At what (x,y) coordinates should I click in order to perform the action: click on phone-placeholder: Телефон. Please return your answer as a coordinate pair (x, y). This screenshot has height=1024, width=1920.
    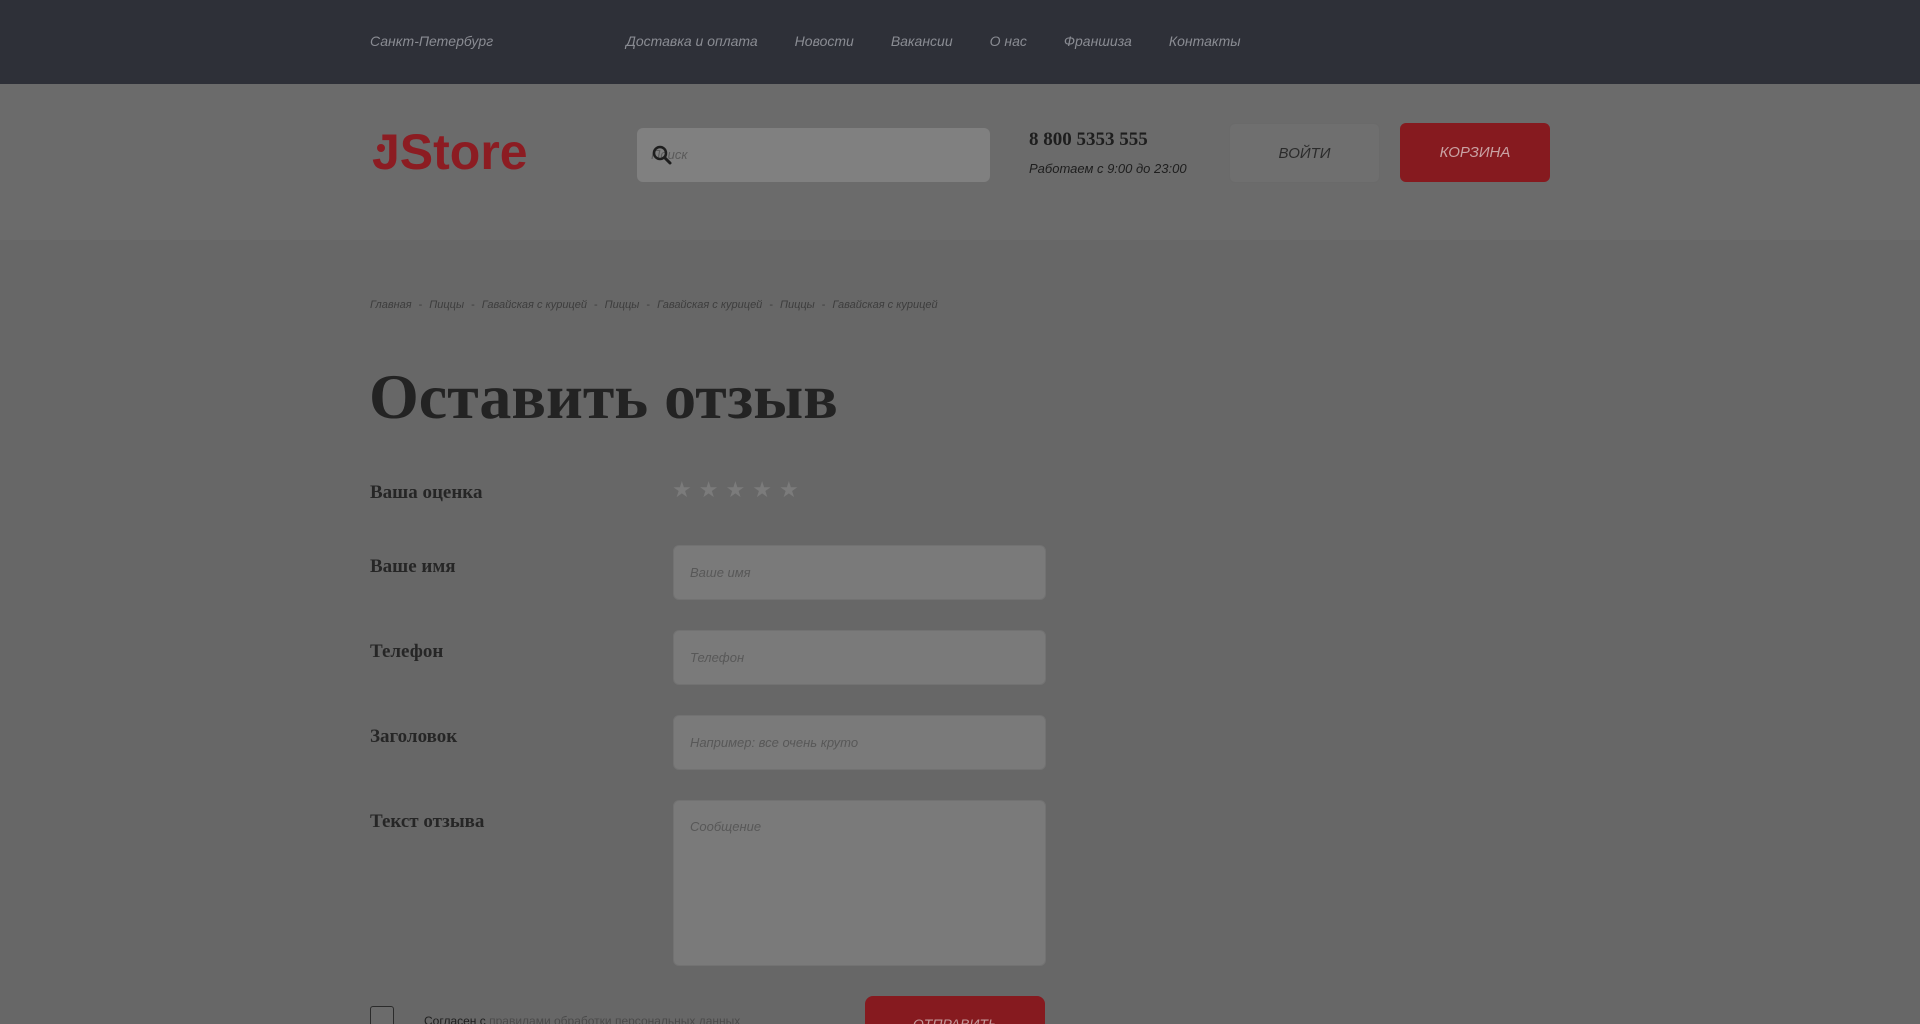
    Looking at the image, I should click on (717, 657).